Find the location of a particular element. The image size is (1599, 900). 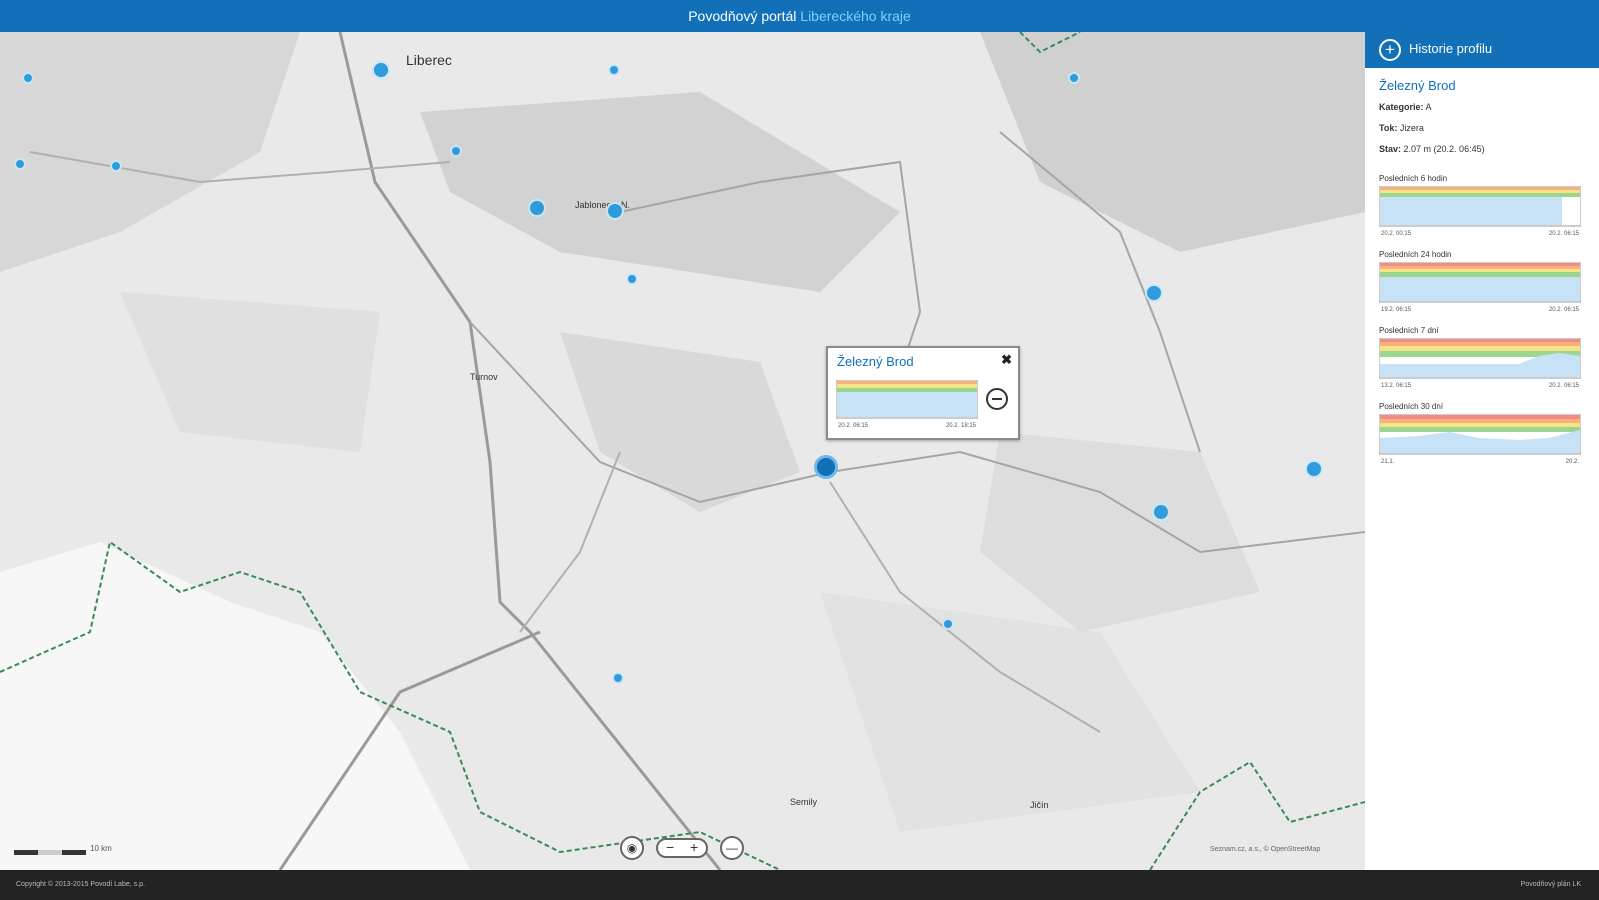

app-title: Povodňový portál is located at coordinates (742, 16).